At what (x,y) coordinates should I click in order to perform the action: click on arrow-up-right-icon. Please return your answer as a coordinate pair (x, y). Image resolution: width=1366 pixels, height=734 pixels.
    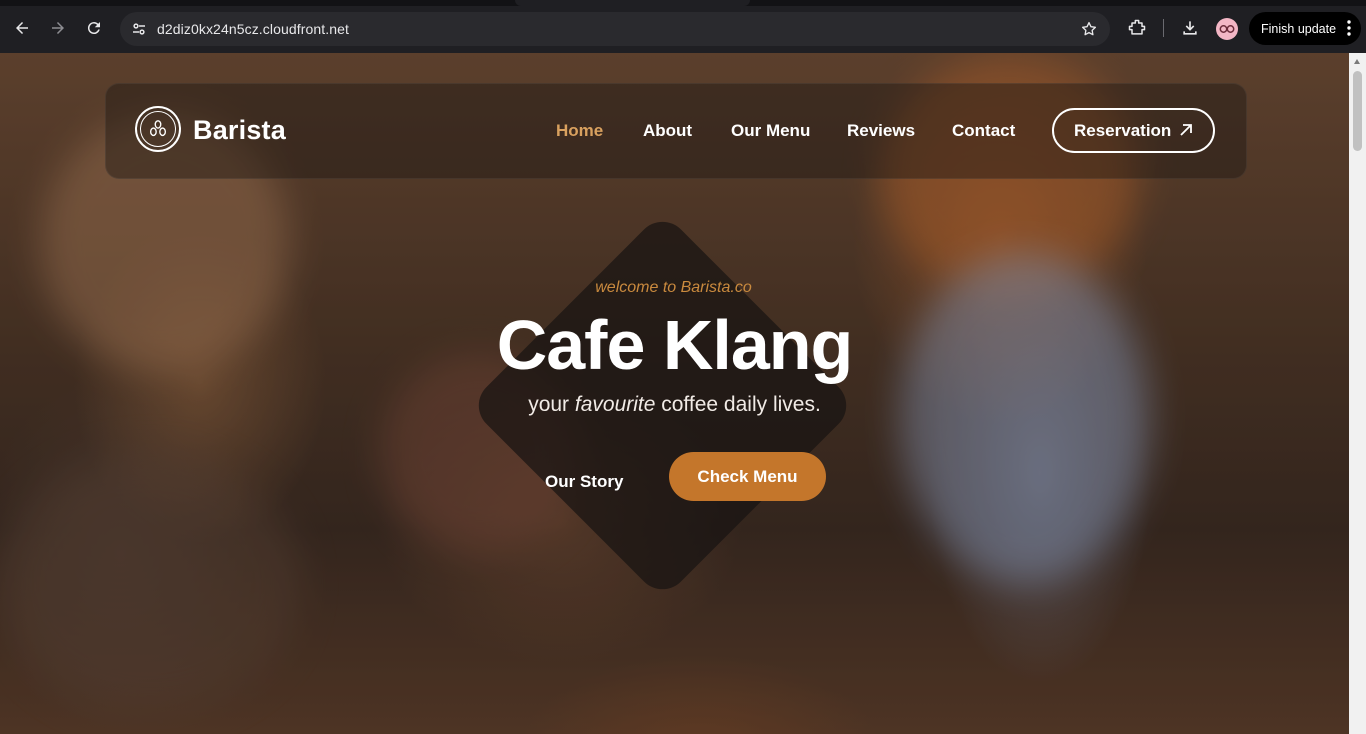
    Looking at the image, I should click on (1186, 130).